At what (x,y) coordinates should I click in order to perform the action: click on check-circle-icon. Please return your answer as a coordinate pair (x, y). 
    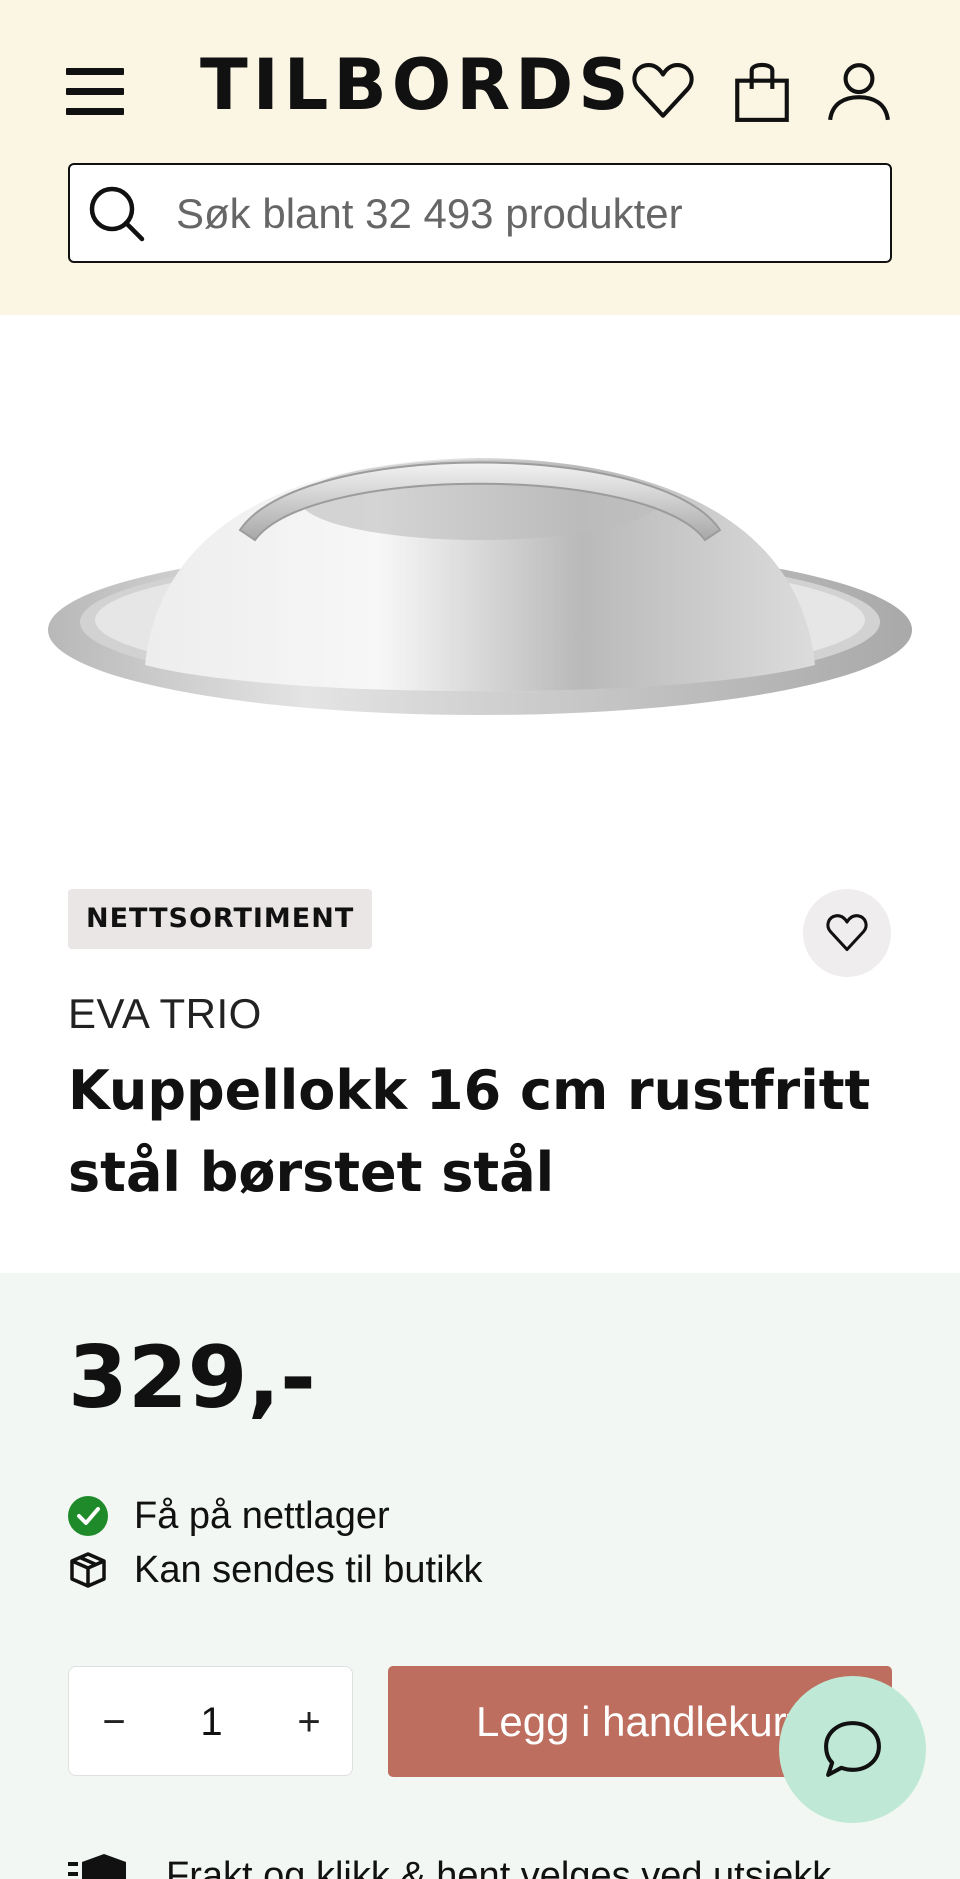
    Looking at the image, I should click on (88, 1516).